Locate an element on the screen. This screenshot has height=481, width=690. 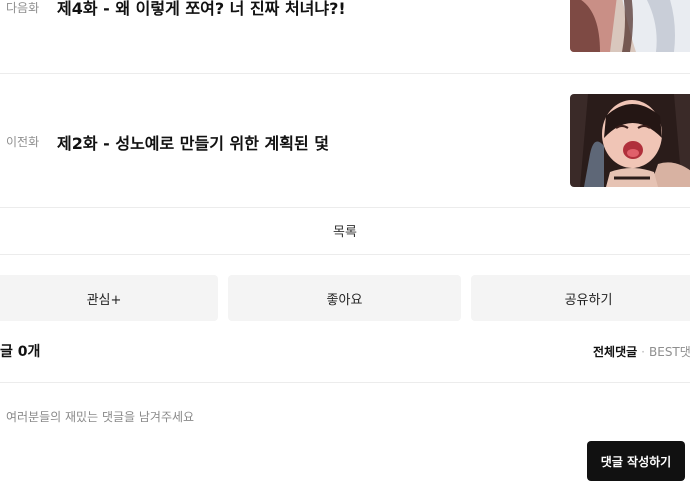
share-button: 공유하기 is located at coordinates (580, 298).